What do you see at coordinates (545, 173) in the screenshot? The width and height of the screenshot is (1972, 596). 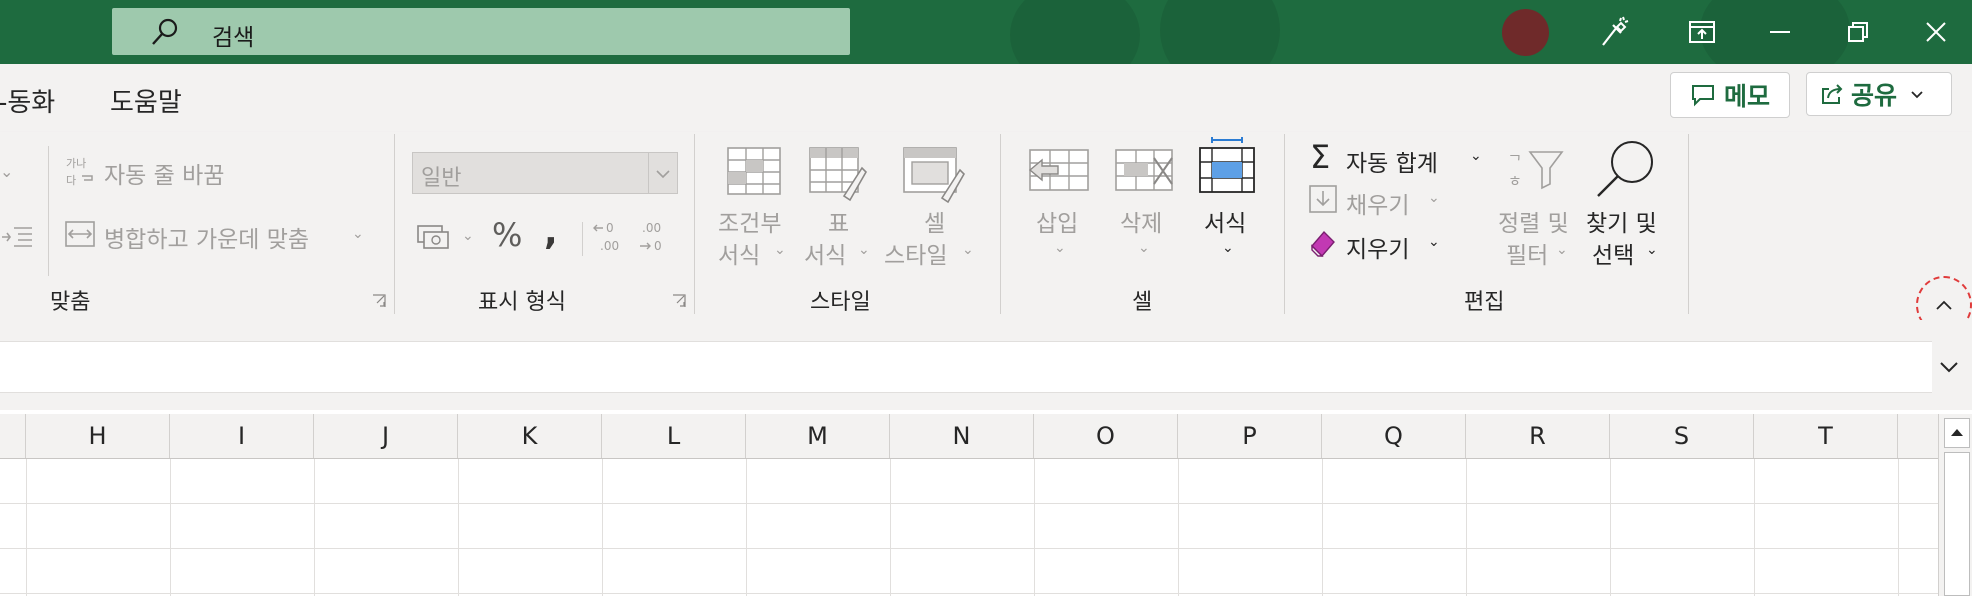 I see `number-format-dropdown: 일반` at bounding box center [545, 173].